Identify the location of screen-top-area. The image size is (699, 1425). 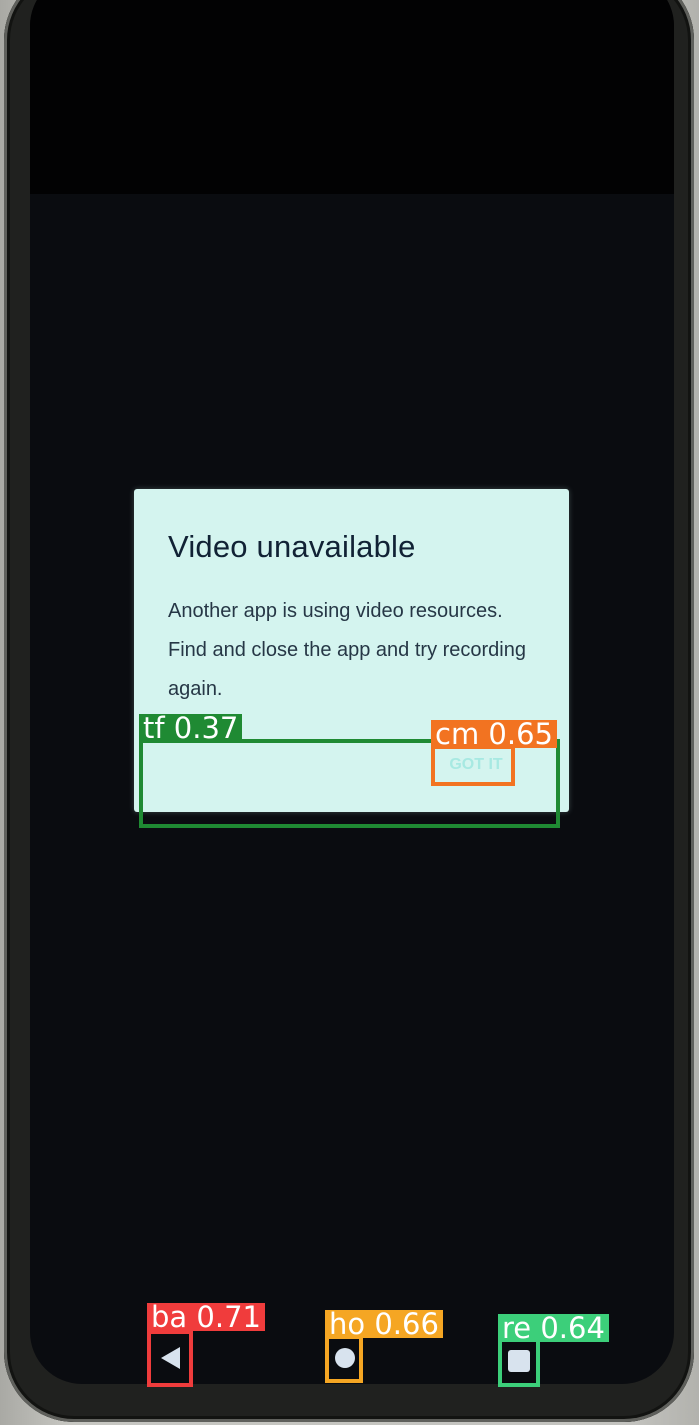
(352, 97).